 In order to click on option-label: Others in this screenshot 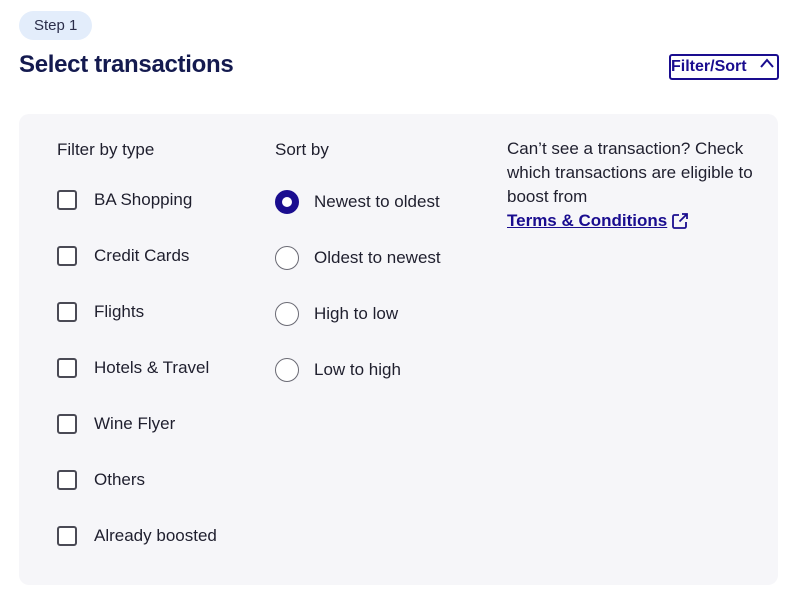, I will do `click(120, 479)`.